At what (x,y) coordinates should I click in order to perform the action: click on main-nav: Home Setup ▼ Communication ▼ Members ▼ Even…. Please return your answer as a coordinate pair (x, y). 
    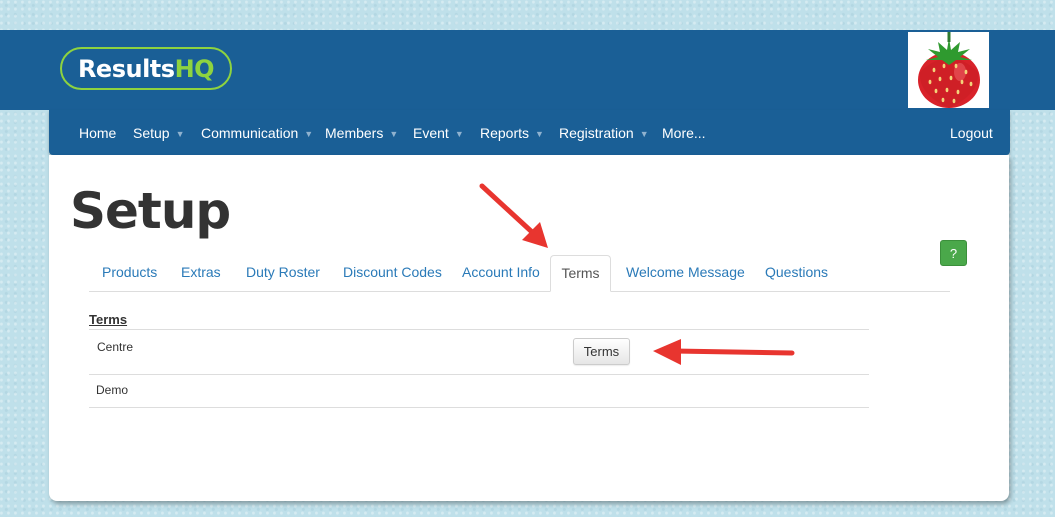
    Looking at the image, I should click on (529, 132).